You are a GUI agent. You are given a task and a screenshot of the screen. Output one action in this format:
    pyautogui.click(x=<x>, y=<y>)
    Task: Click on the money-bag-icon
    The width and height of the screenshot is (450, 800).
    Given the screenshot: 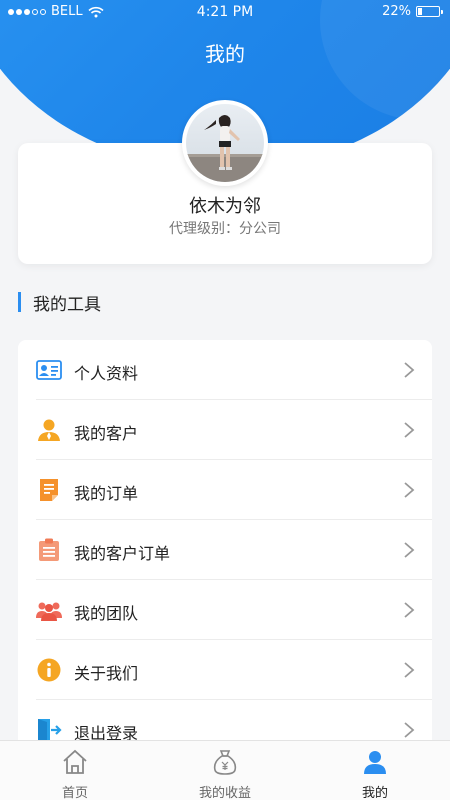 What is the action you would take?
    pyautogui.click(x=225, y=762)
    